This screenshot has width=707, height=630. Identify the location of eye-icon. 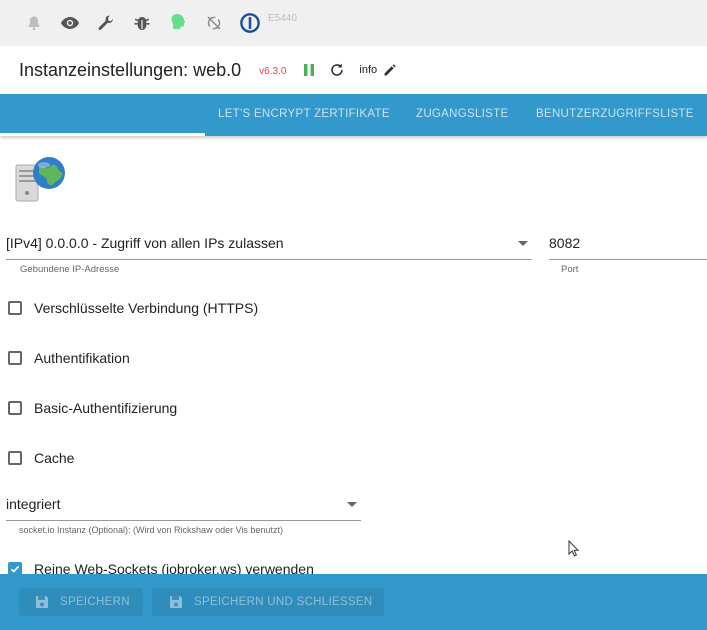
(70, 23).